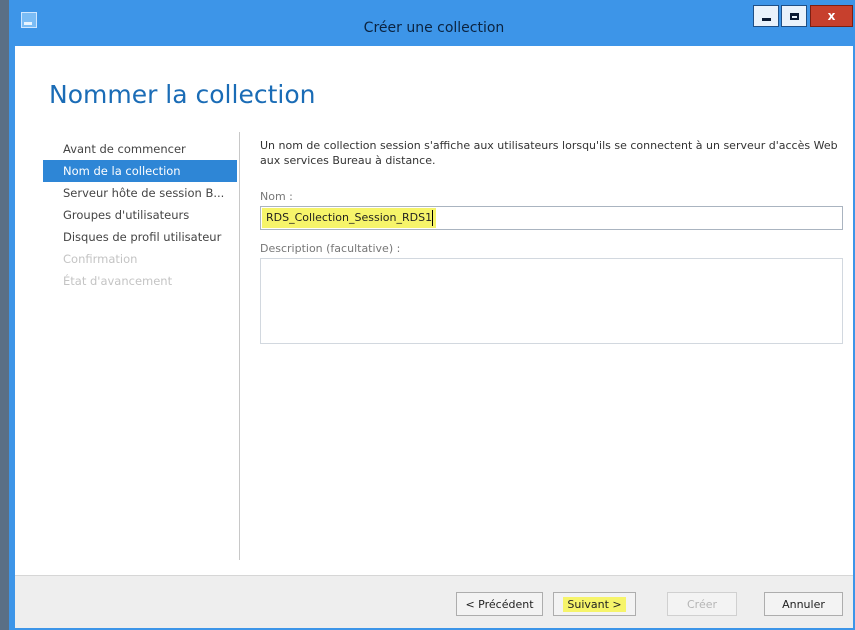 This screenshot has width=855, height=630. What do you see at coordinates (766, 19) in the screenshot?
I see `minimize-icon` at bounding box center [766, 19].